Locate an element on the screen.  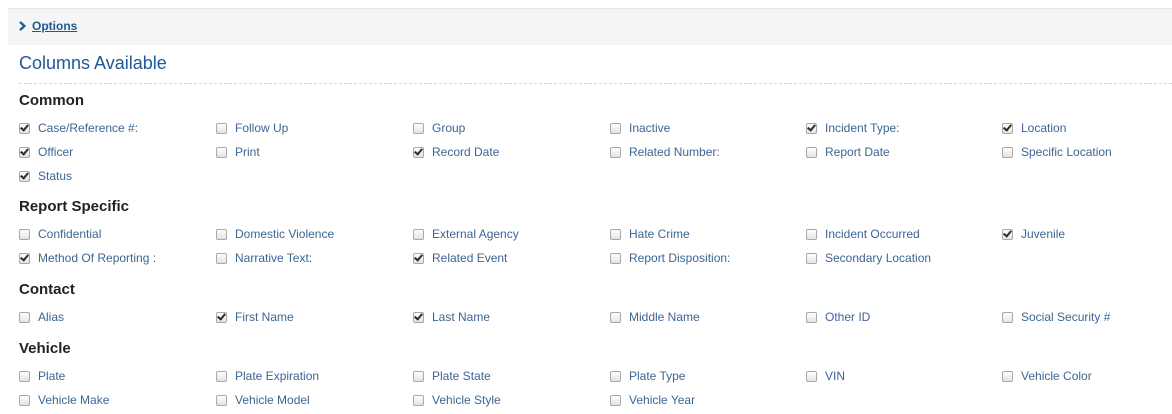
column-option: Vehicle Make is located at coordinates (64, 400).